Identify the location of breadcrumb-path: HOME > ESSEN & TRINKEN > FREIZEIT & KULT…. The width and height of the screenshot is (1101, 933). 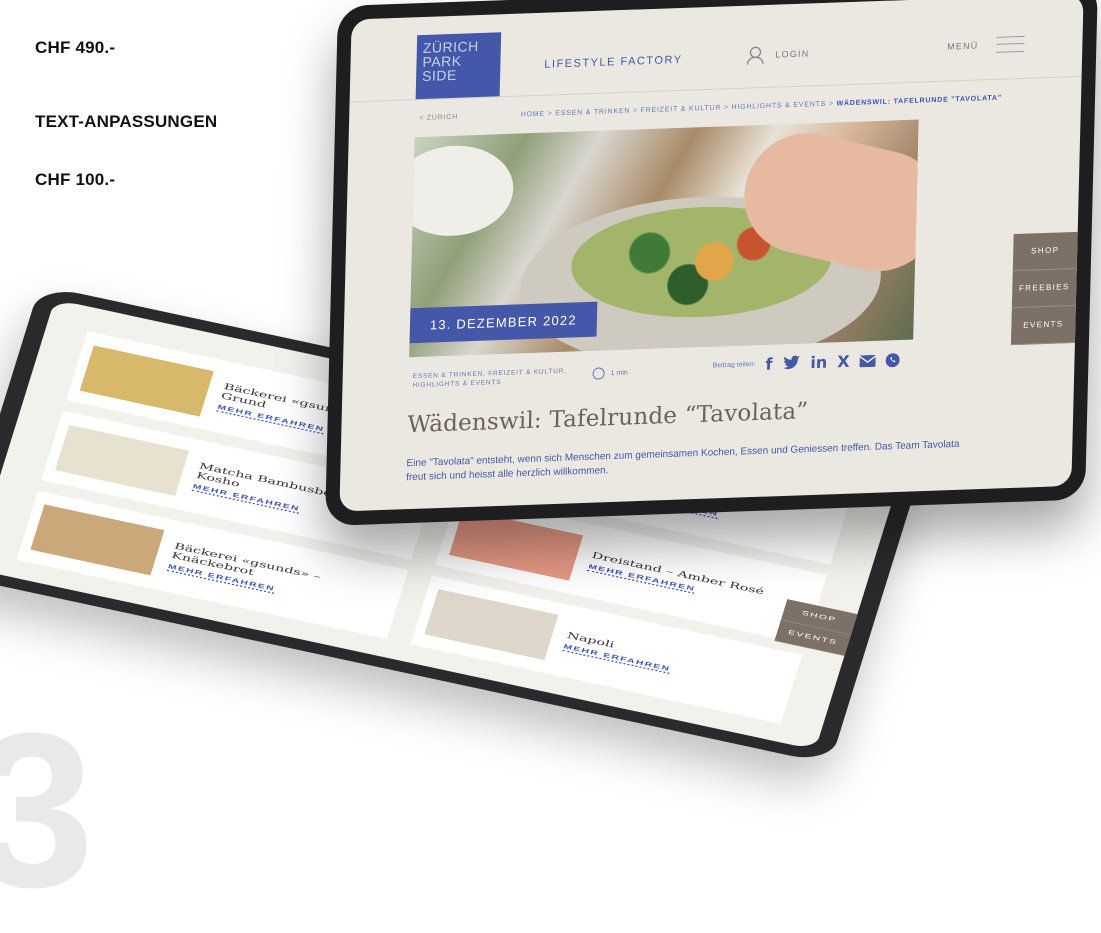
(677, 110).